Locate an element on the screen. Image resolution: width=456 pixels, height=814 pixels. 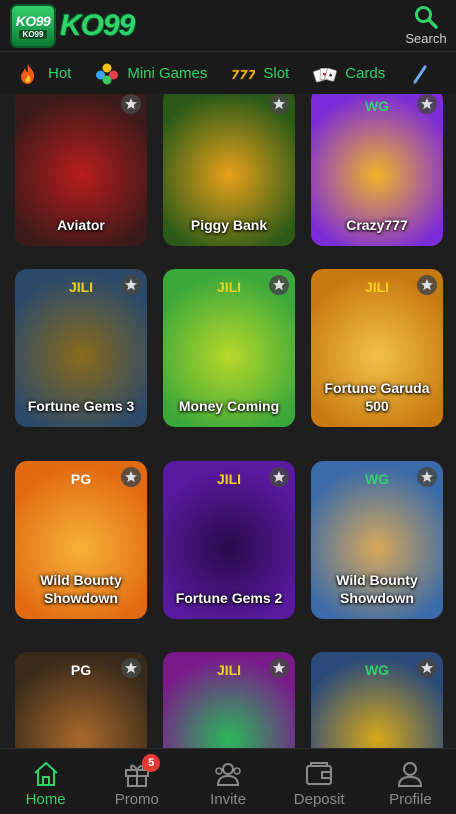
logo: KO99 KO99 KO99 is located at coordinates (72, 26).